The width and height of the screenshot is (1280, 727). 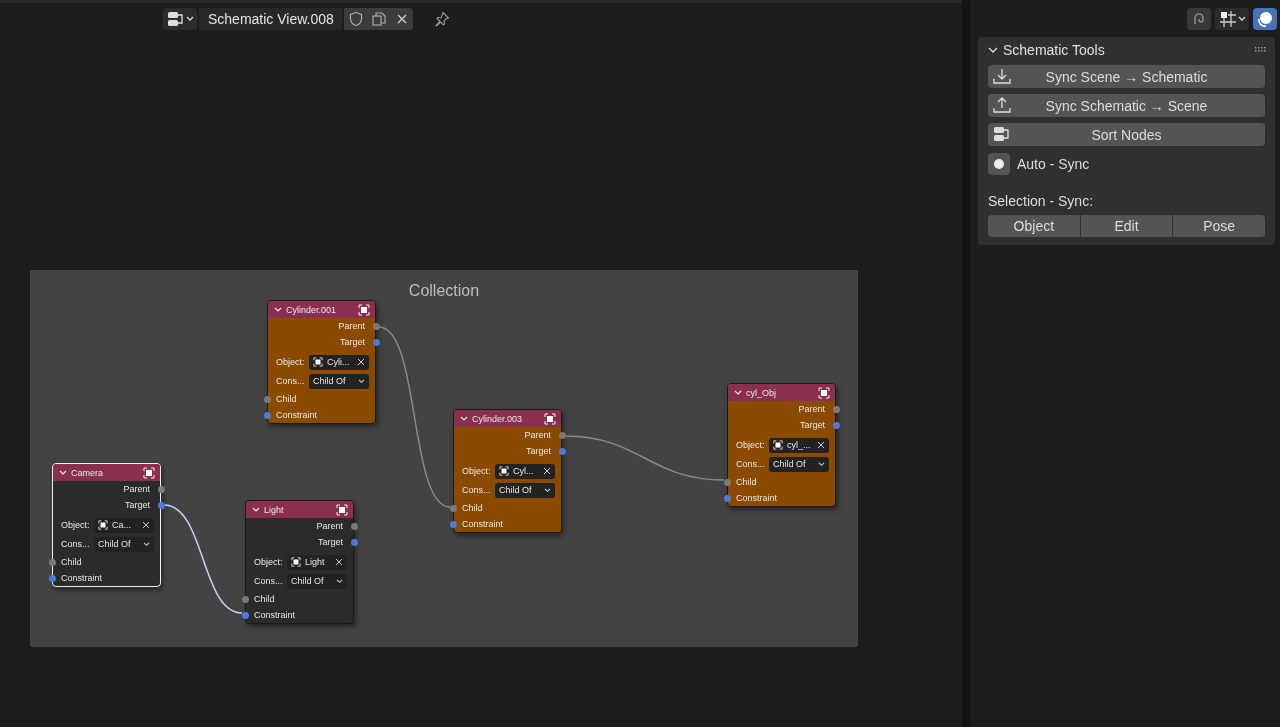 I want to click on tool-button: Sync Schematic → Scene, so click(x=1126, y=105).